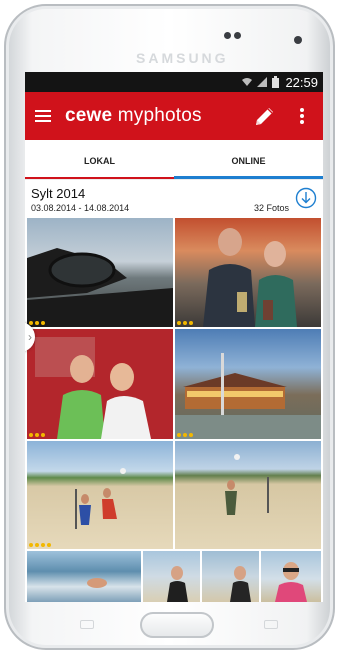 This screenshot has height=654, width=339. I want to click on more-vertical-icon, so click(302, 117).